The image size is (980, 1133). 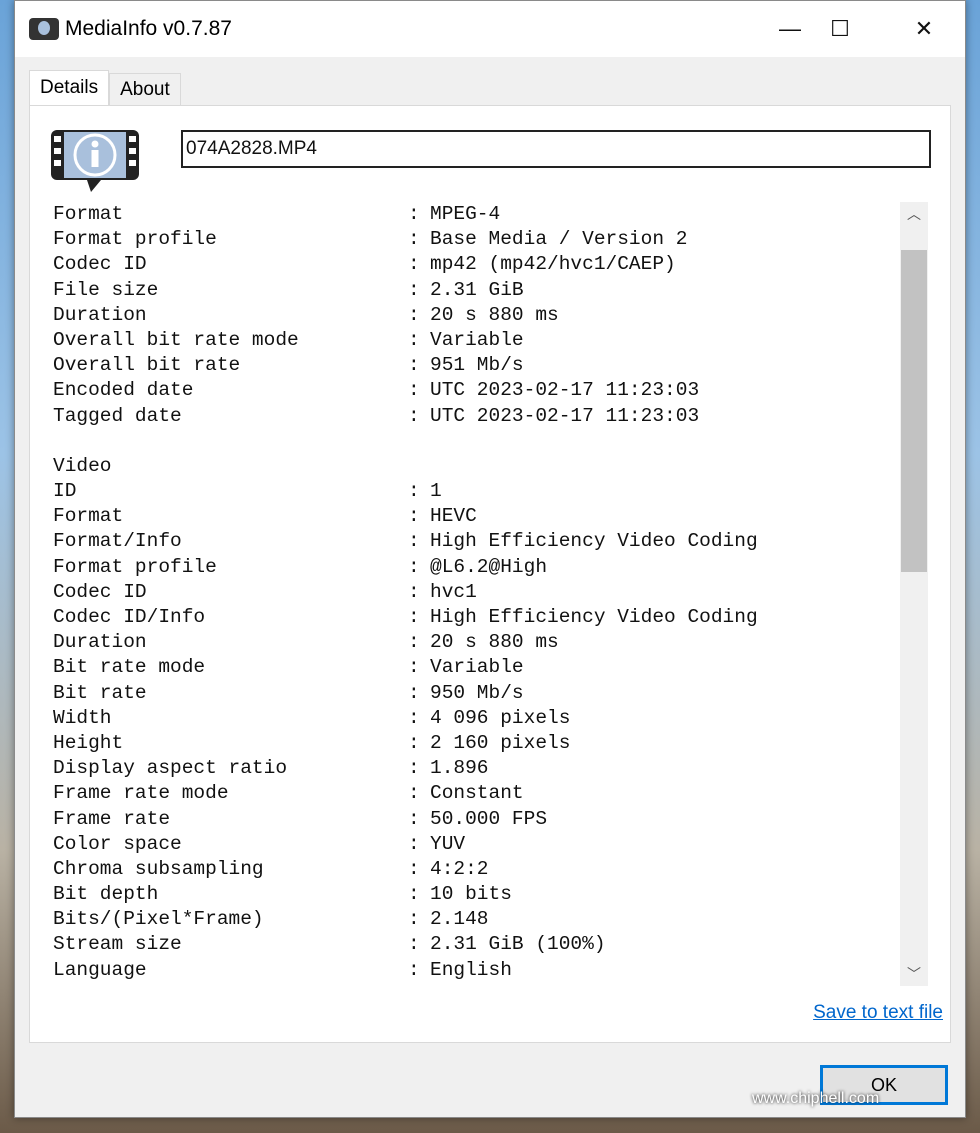 What do you see at coordinates (489, 566) in the screenshot?
I see `detail-value: @L6.2@High` at bounding box center [489, 566].